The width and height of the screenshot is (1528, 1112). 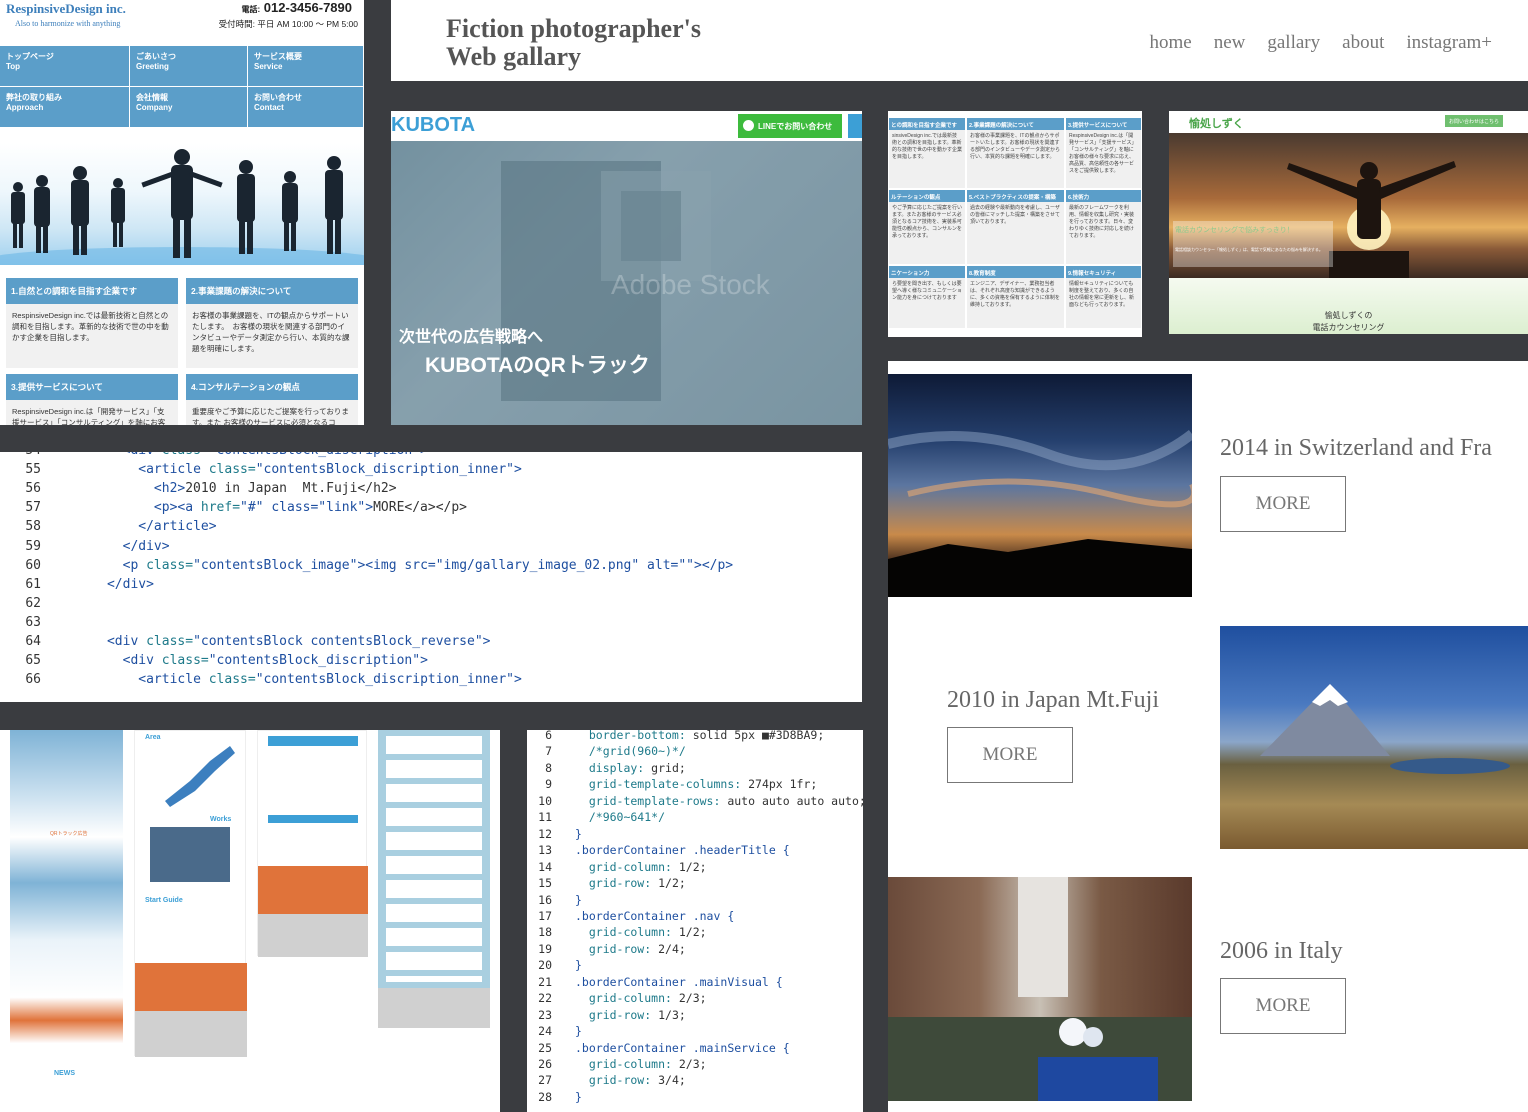 What do you see at coordinates (189, 107) in the screenshot?
I see `nav-item-company: 会社情報 Company` at bounding box center [189, 107].